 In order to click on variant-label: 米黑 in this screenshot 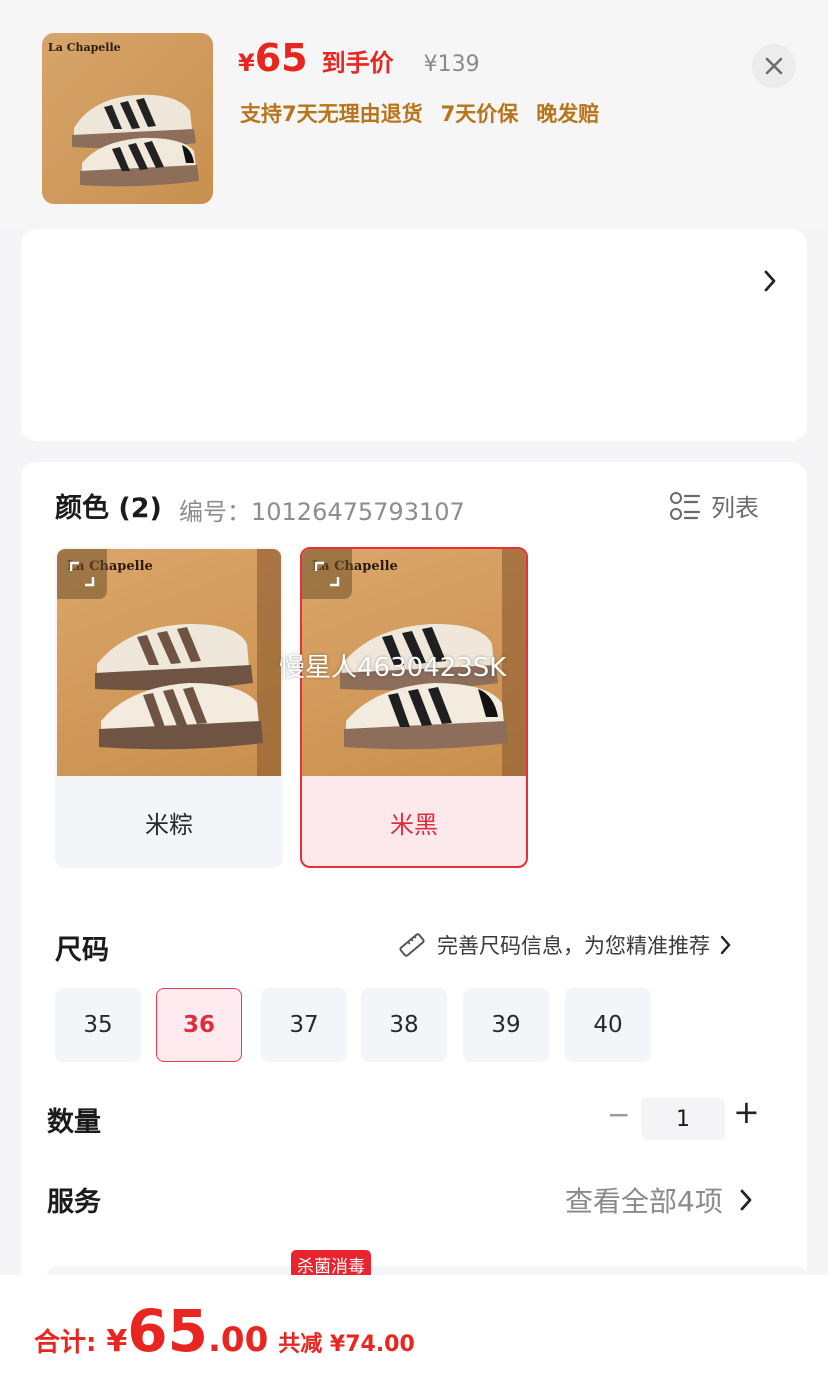, I will do `click(414, 824)`.